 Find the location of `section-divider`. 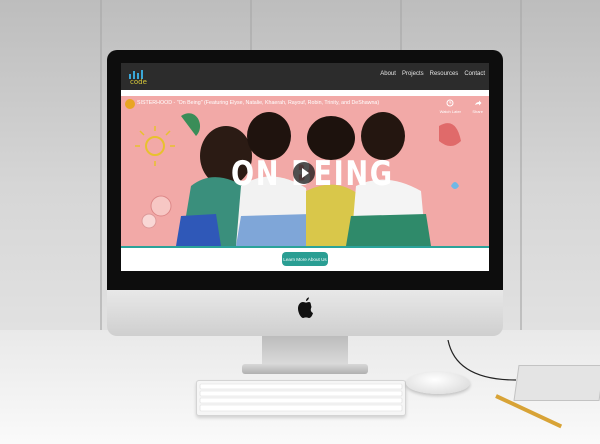

section-divider is located at coordinates (305, 247).